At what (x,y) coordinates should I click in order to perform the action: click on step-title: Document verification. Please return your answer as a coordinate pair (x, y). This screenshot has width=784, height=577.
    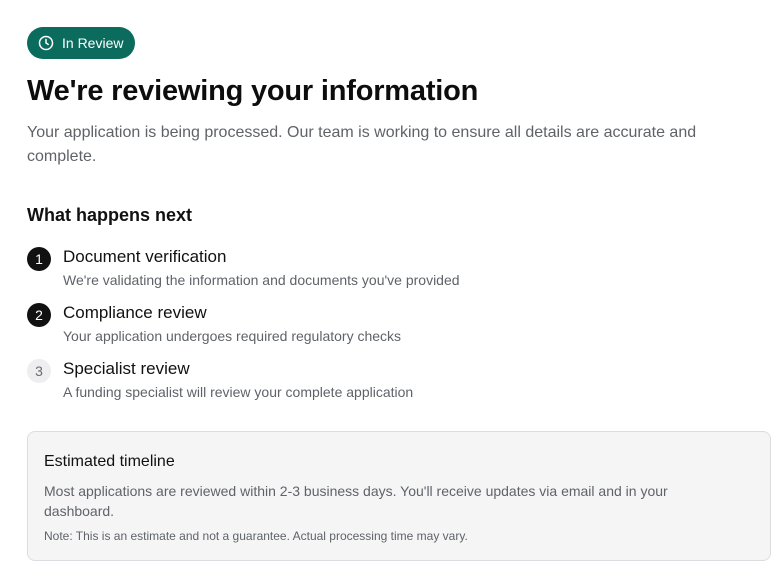
    Looking at the image, I should click on (145, 256).